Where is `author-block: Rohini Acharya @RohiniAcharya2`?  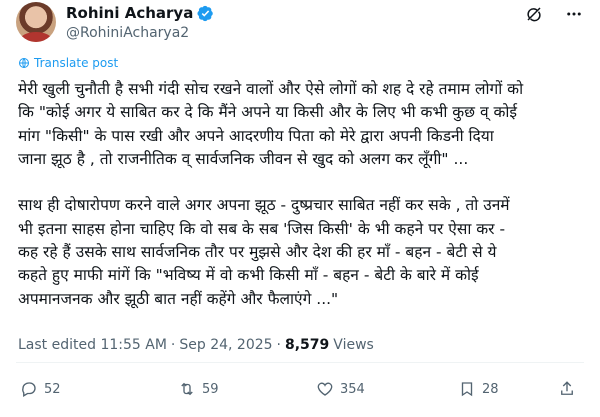 author-block: Rohini Acharya @RohiniAcharya2 is located at coordinates (140, 22).